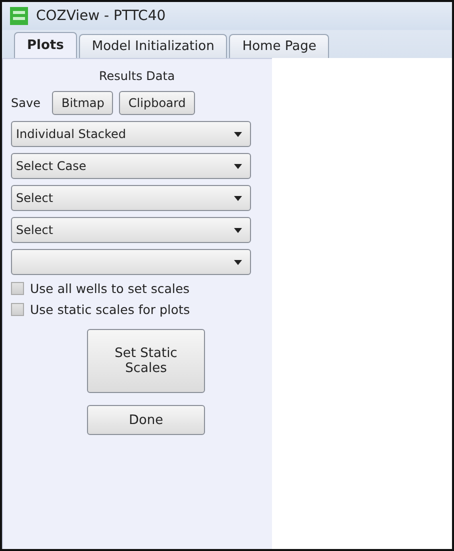 This screenshot has width=454, height=551. Describe the element at coordinates (25, 103) in the screenshot. I see `save-label: Save` at that location.